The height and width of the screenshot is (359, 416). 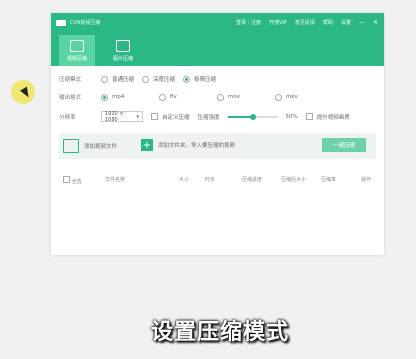 What do you see at coordinates (291, 116) in the screenshot?
I see `compress-intensity-value: 50%` at bounding box center [291, 116].